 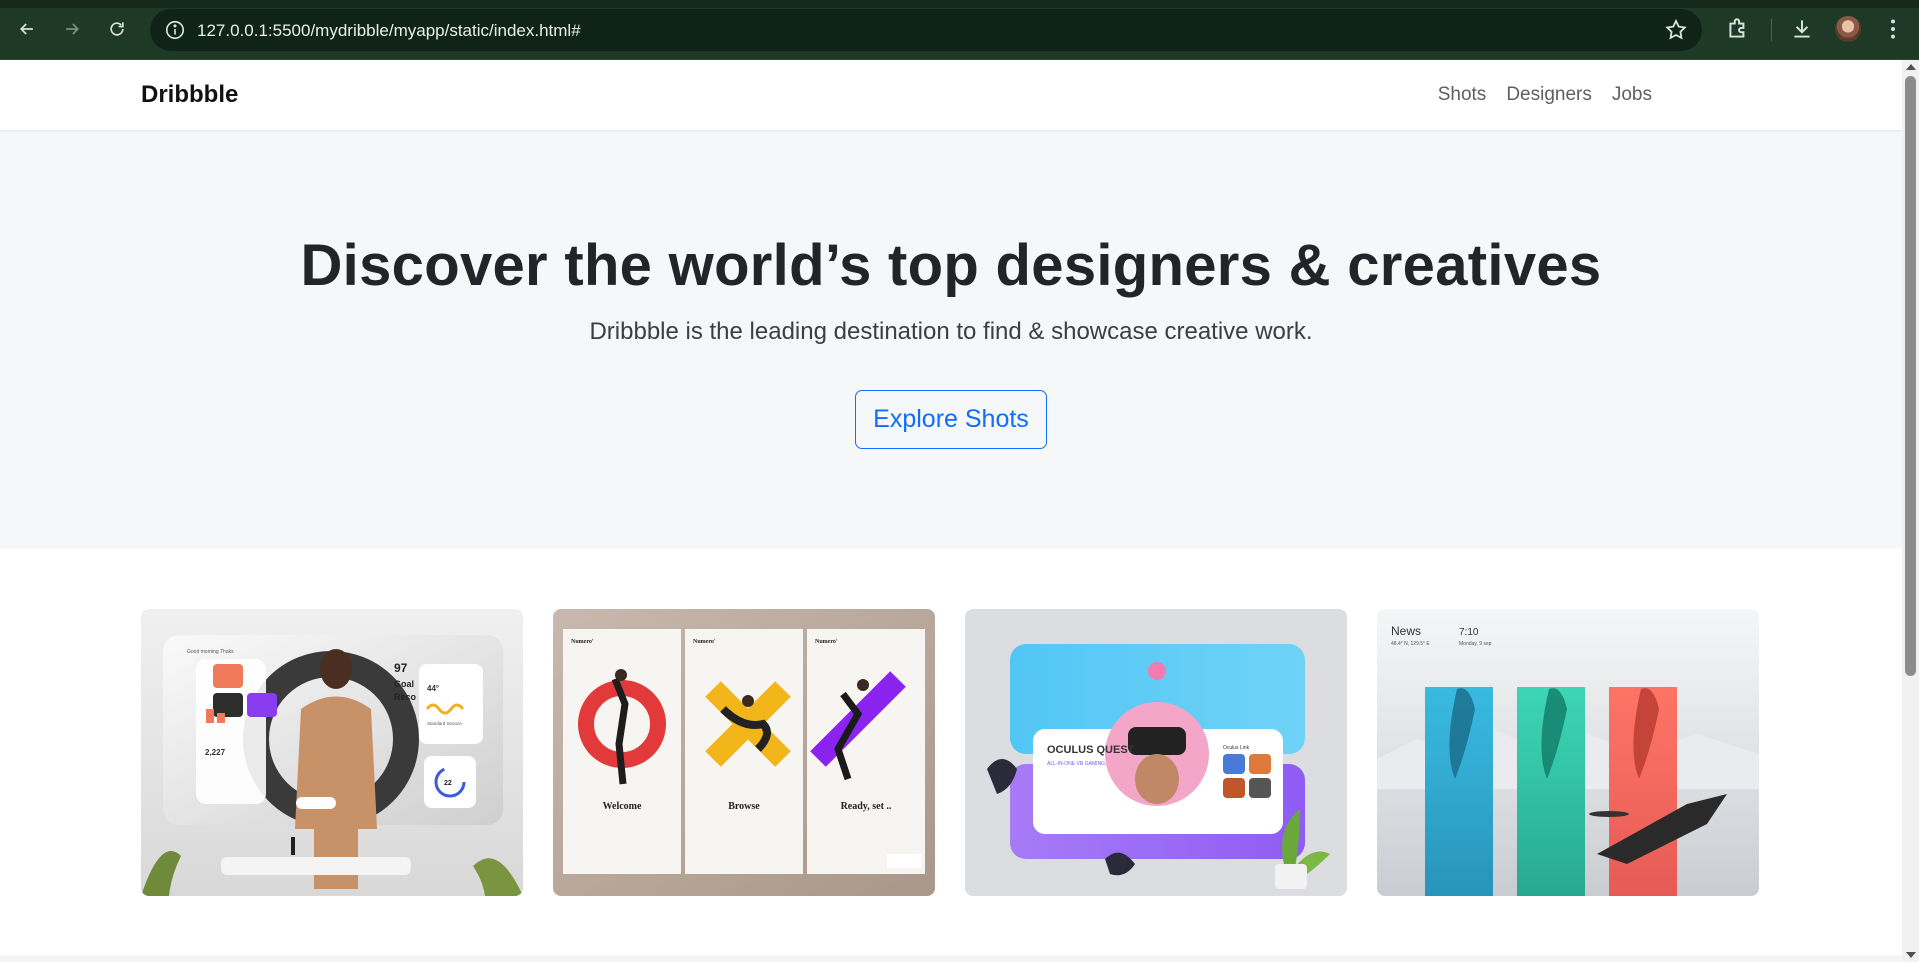 What do you see at coordinates (1410, 644) in the screenshot?
I see `svg-text: 48.4° N, 129.5° E` at bounding box center [1410, 644].